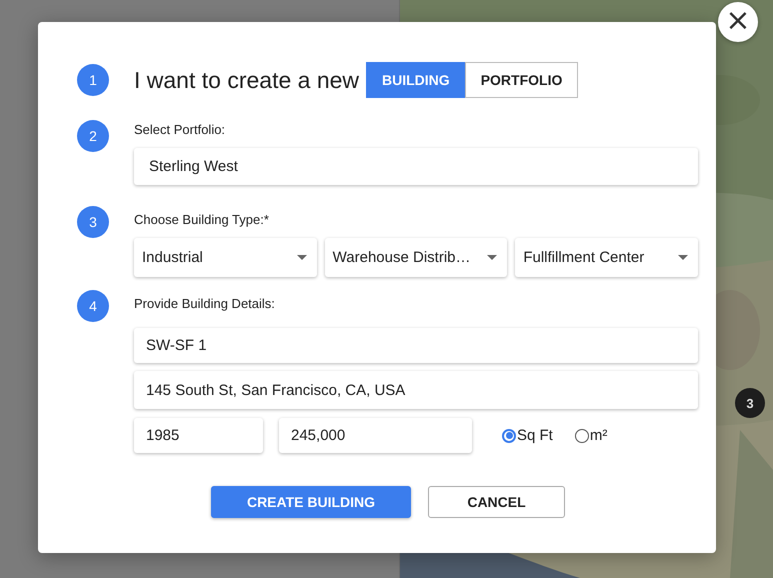 Image resolution: width=773 pixels, height=578 pixels. What do you see at coordinates (198, 435) in the screenshot?
I see `year-field: 1985` at bounding box center [198, 435].